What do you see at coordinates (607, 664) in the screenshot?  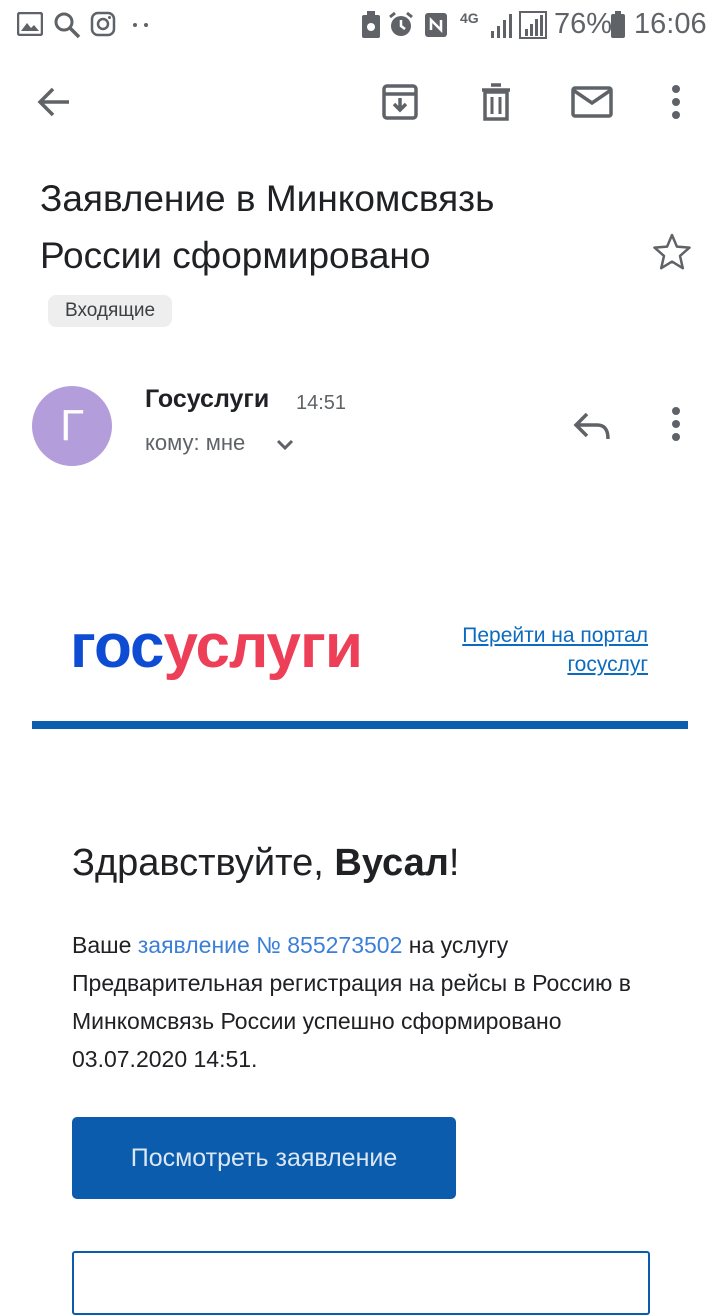 I see `portal-link-line: госуслуг` at bounding box center [607, 664].